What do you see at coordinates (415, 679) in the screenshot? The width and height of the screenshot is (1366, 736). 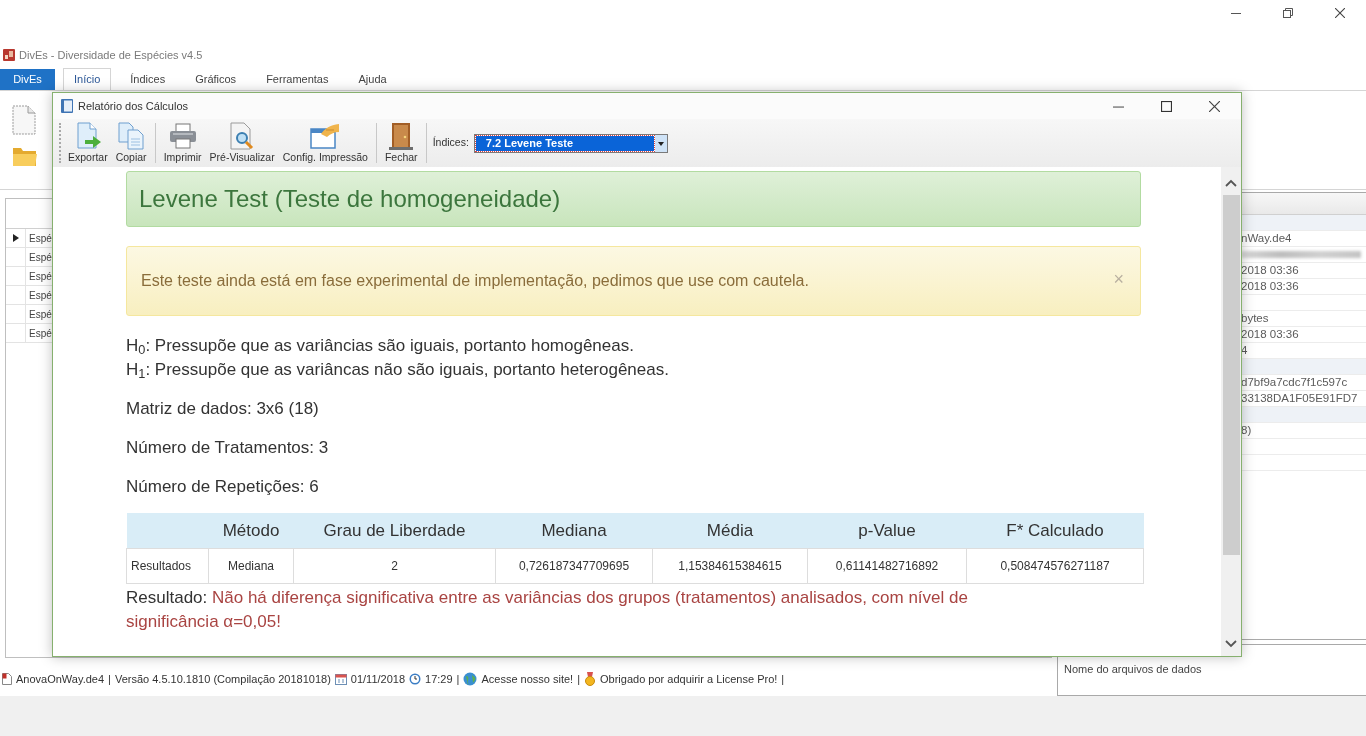 I see `clock-icon` at bounding box center [415, 679].